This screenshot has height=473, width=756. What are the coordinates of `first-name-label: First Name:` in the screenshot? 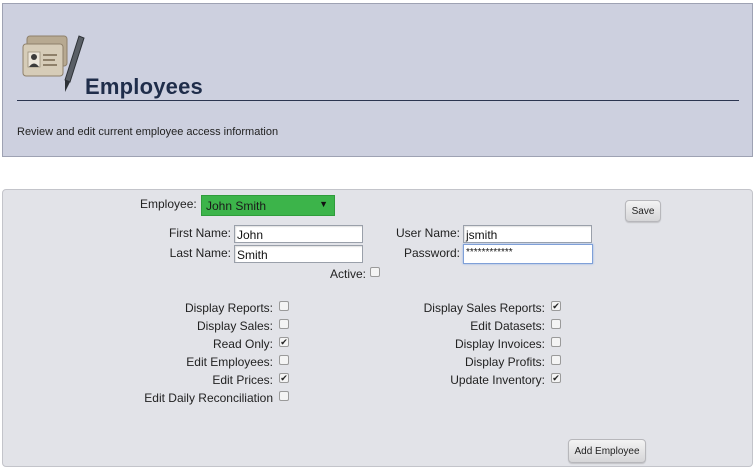 It's located at (199, 233).